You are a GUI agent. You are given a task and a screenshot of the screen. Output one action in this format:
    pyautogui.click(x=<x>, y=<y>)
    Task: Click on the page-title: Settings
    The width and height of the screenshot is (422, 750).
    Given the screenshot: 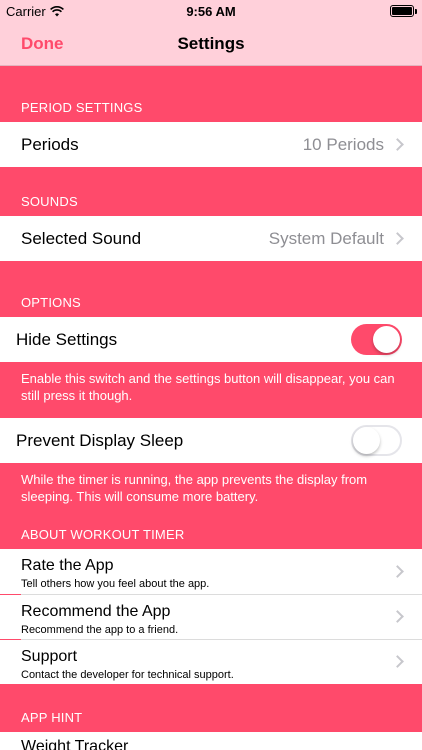 What is the action you would take?
    pyautogui.click(x=211, y=43)
    